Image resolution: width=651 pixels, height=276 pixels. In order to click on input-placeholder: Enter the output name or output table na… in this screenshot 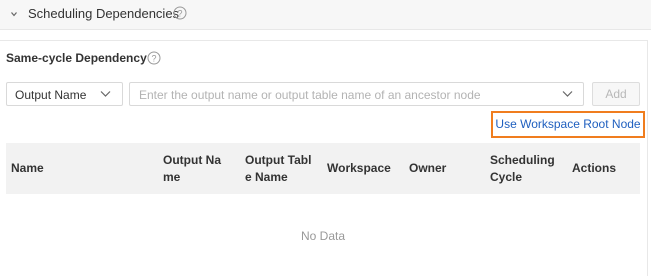, I will do `click(310, 95)`.